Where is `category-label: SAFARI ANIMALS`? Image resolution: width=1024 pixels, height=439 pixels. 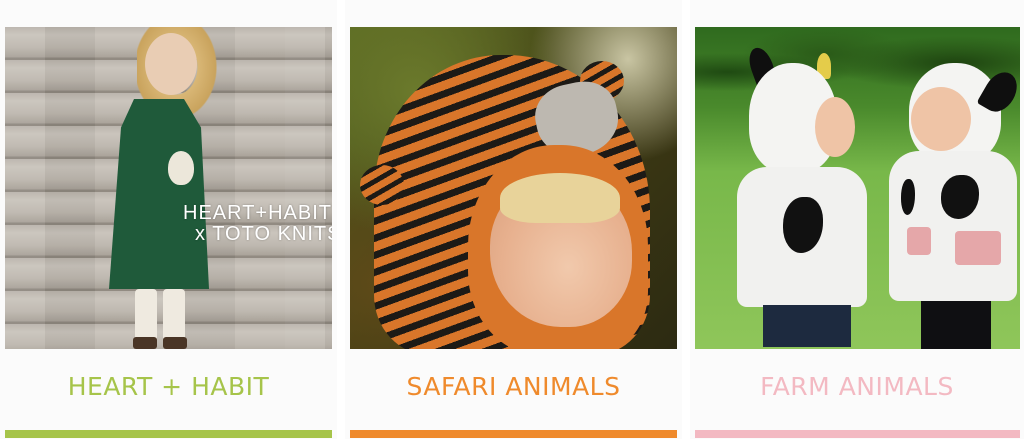 category-label: SAFARI ANIMALS is located at coordinates (513, 386).